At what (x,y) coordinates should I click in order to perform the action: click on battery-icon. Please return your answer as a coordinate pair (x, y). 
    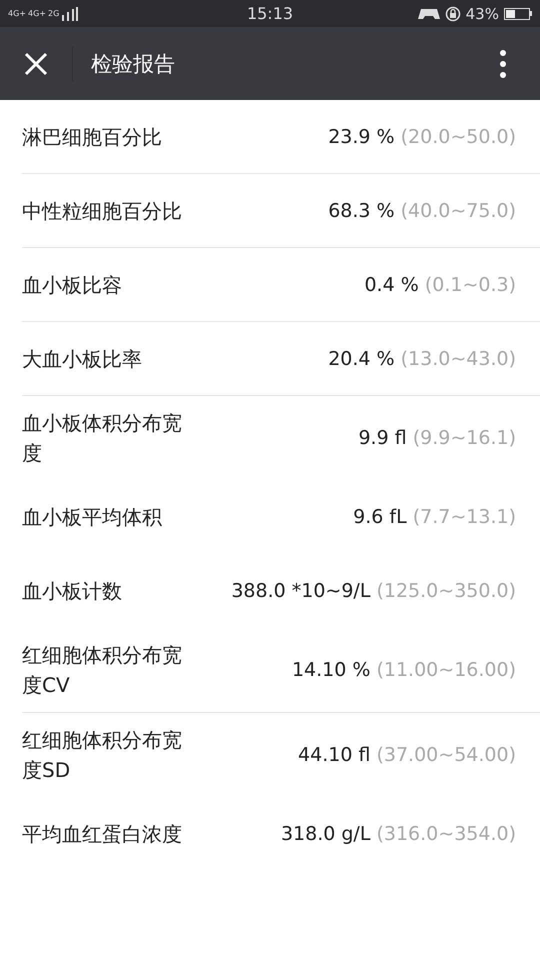
    Looking at the image, I should click on (518, 14).